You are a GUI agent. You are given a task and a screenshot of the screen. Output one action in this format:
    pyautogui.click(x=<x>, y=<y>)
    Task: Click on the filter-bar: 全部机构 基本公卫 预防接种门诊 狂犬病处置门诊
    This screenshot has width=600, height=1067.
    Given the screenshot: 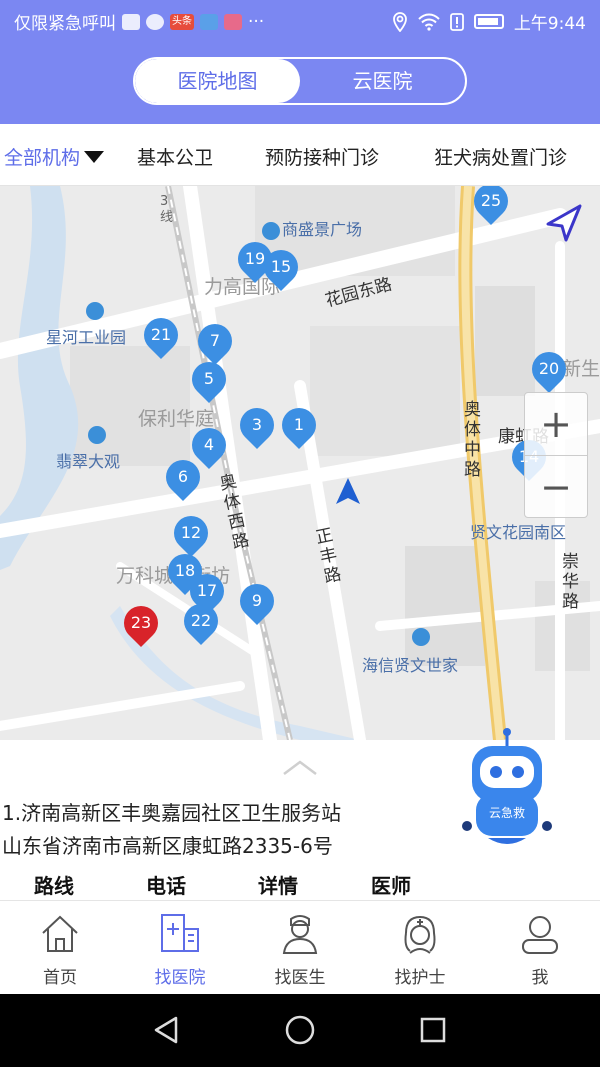 What is the action you would take?
    pyautogui.click(x=300, y=155)
    